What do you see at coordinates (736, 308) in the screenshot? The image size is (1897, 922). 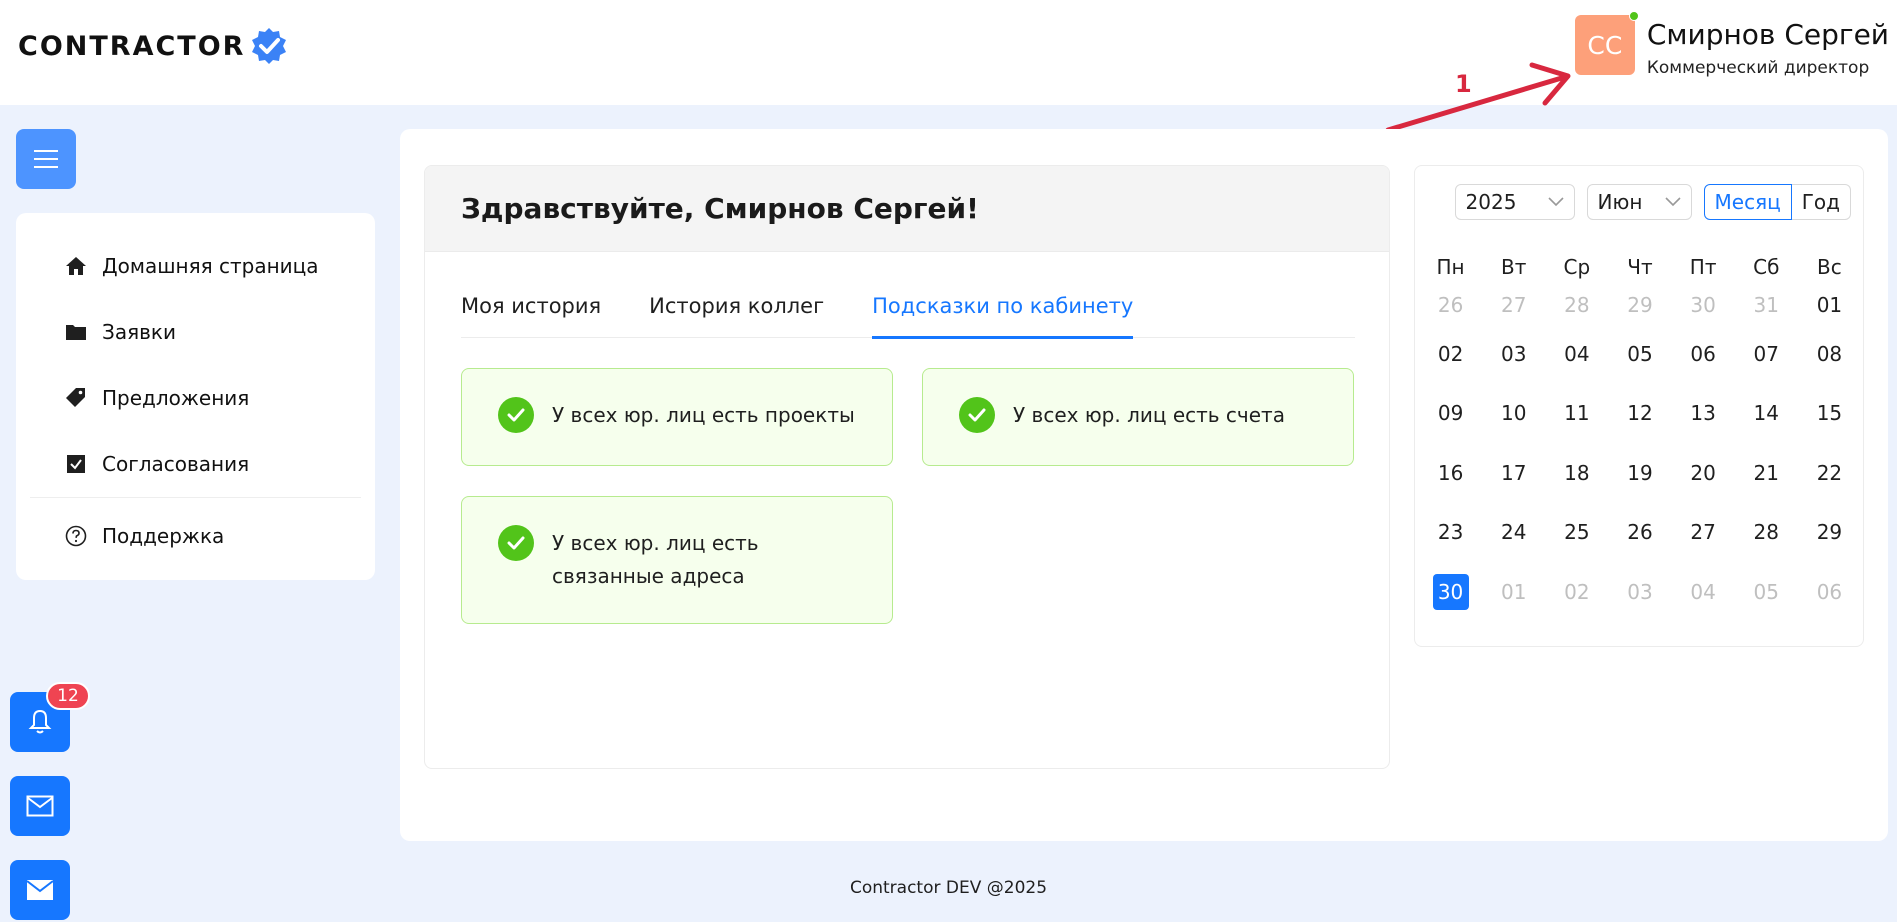 I see `tab-colleagues-history: История коллег` at bounding box center [736, 308].